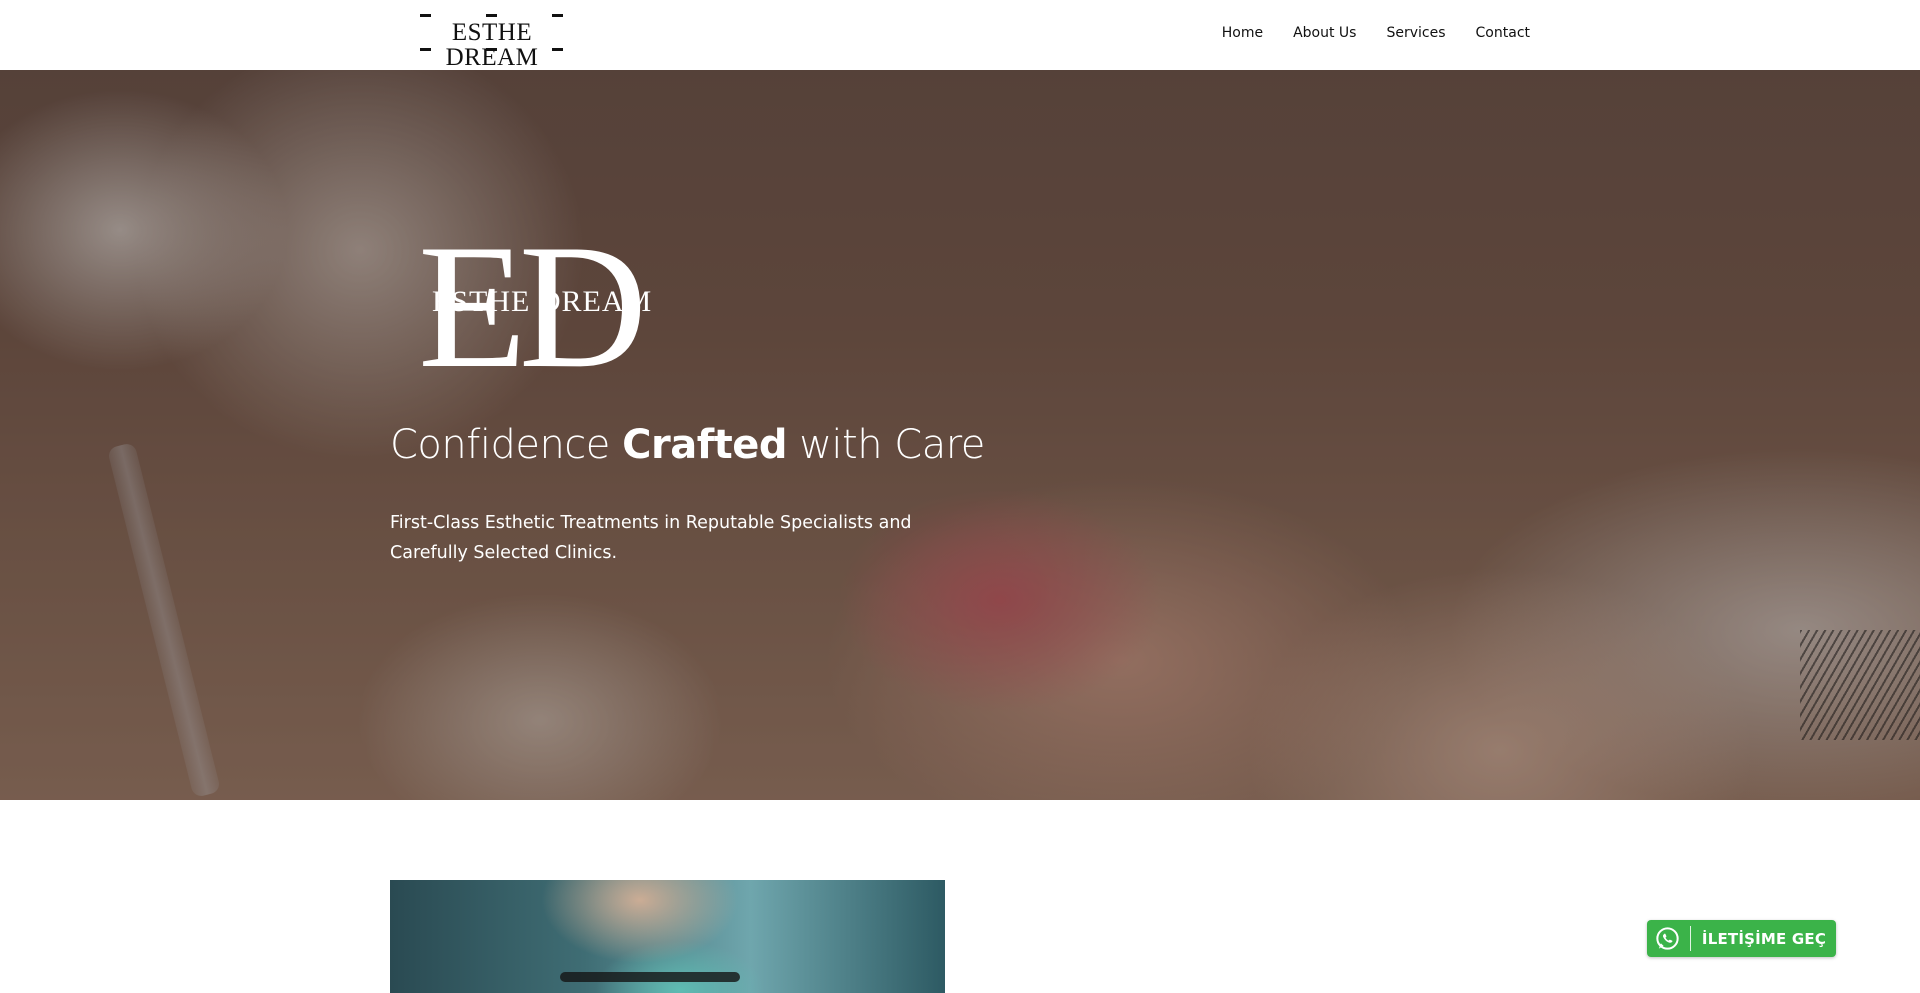 This screenshot has width=1920, height=993. Describe the element at coordinates (1415, 33) in the screenshot. I see `nav-services: Services` at that location.